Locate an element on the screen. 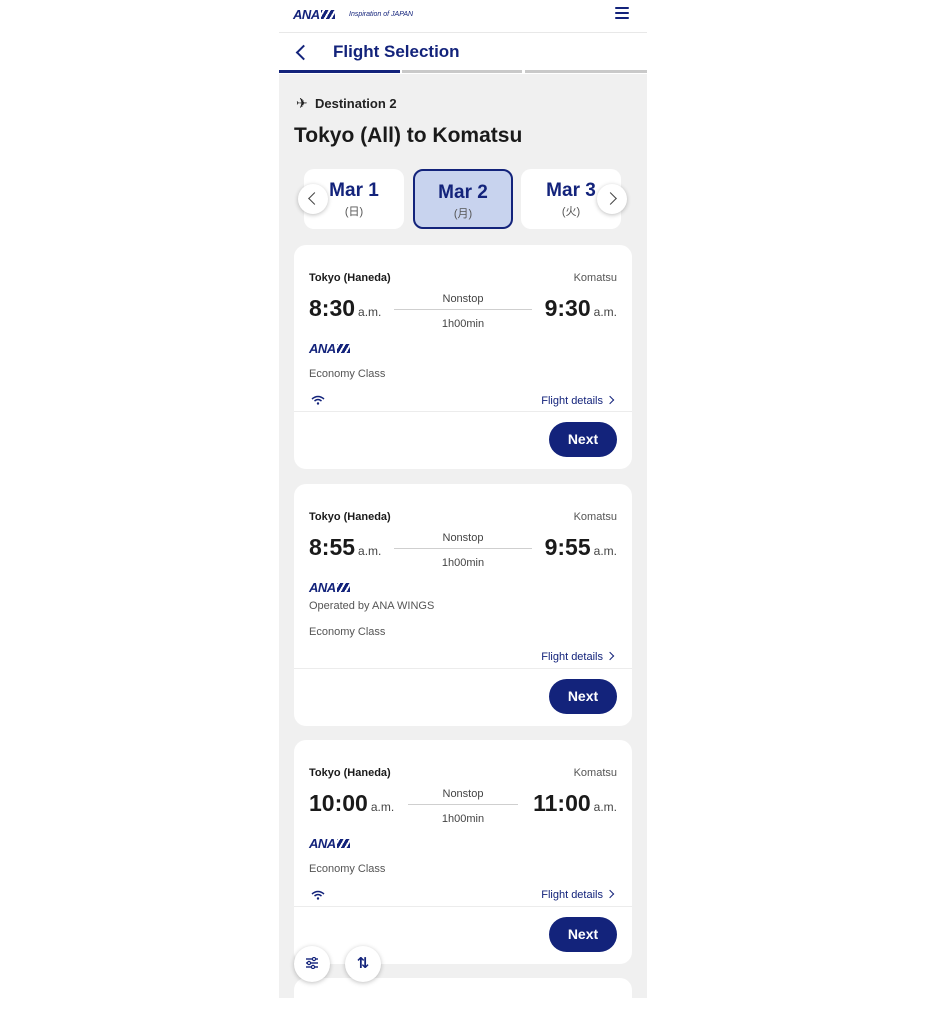 The image size is (930, 1017). airplane-icon: ✈ is located at coordinates (302, 103).